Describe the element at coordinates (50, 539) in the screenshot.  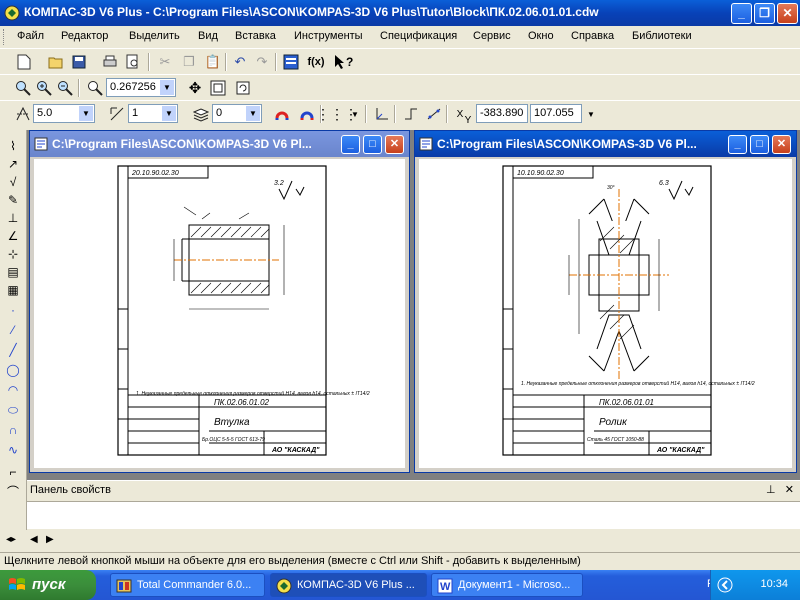
I see `next-arrow-icon: ▶` at that location.